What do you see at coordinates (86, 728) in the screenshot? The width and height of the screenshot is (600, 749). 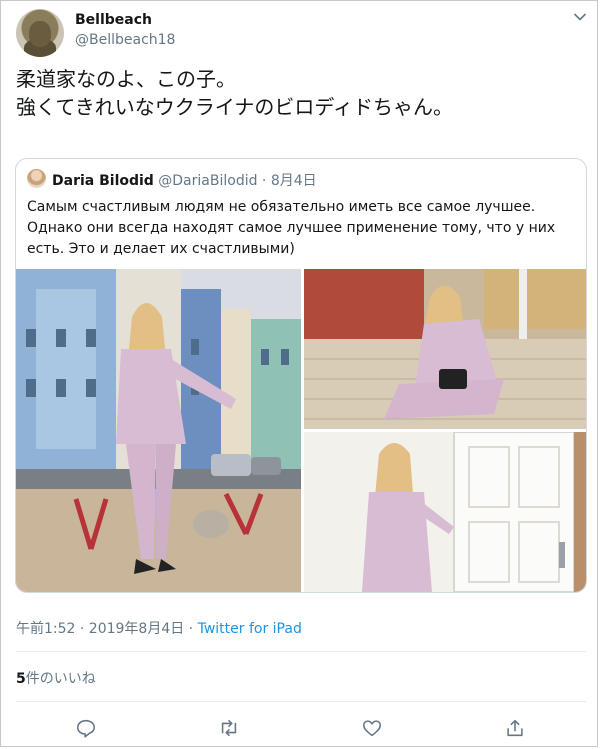 I see `reply-icon` at bounding box center [86, 728].